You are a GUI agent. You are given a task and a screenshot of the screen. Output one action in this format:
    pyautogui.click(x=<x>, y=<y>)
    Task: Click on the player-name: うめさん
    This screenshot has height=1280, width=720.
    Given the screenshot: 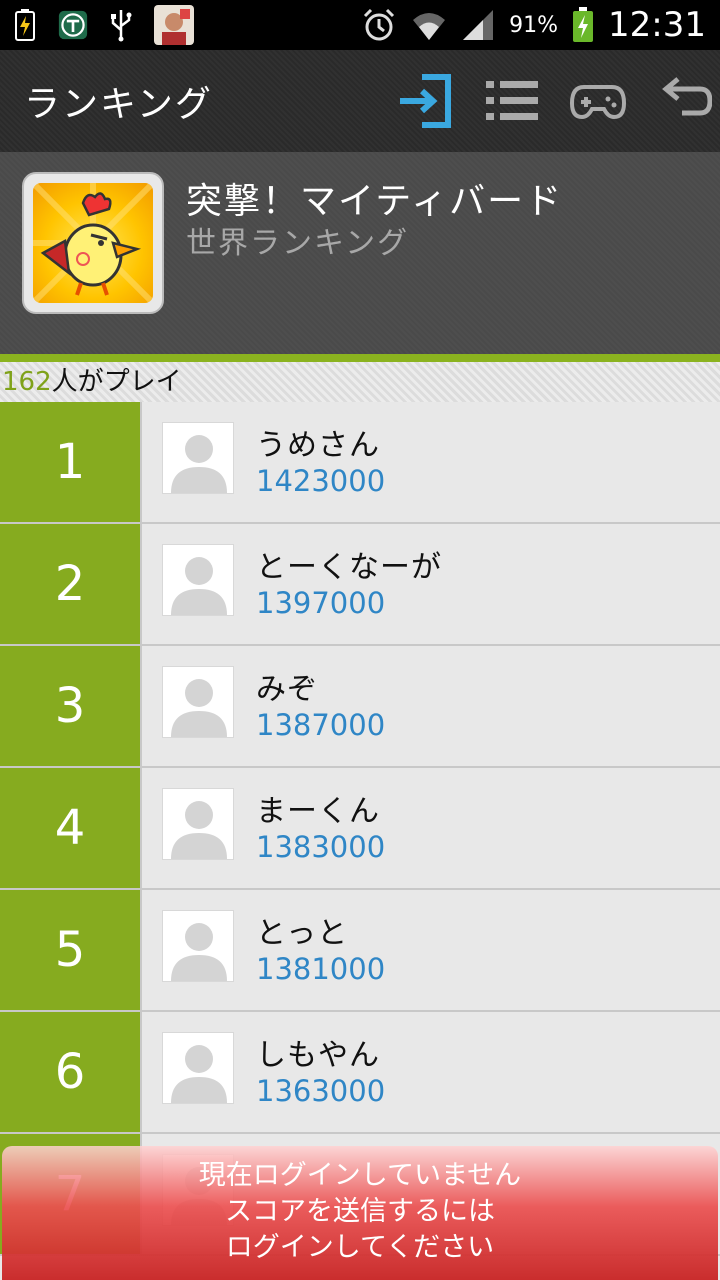 What is the action you would take?
    pyautogui.click(x=318, y=445)
    